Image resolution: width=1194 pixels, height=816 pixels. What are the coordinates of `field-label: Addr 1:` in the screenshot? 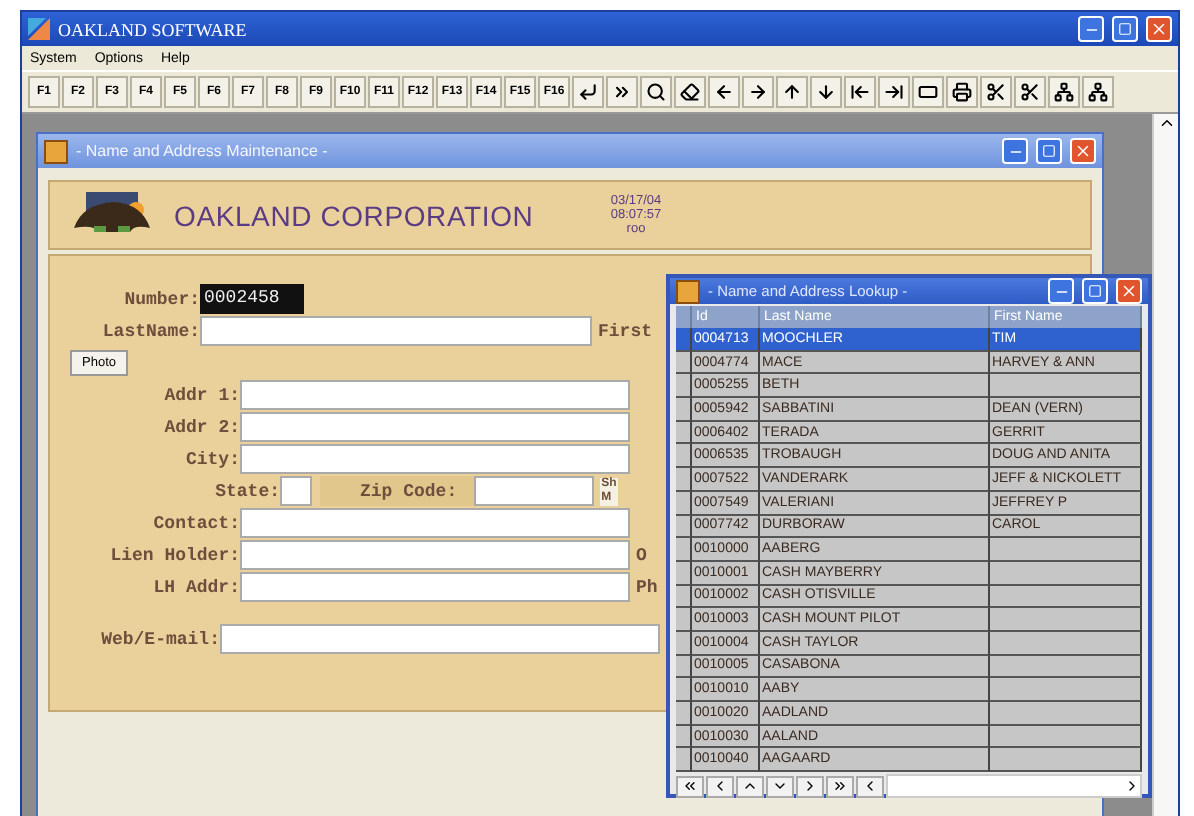 It's located at (201, 395).